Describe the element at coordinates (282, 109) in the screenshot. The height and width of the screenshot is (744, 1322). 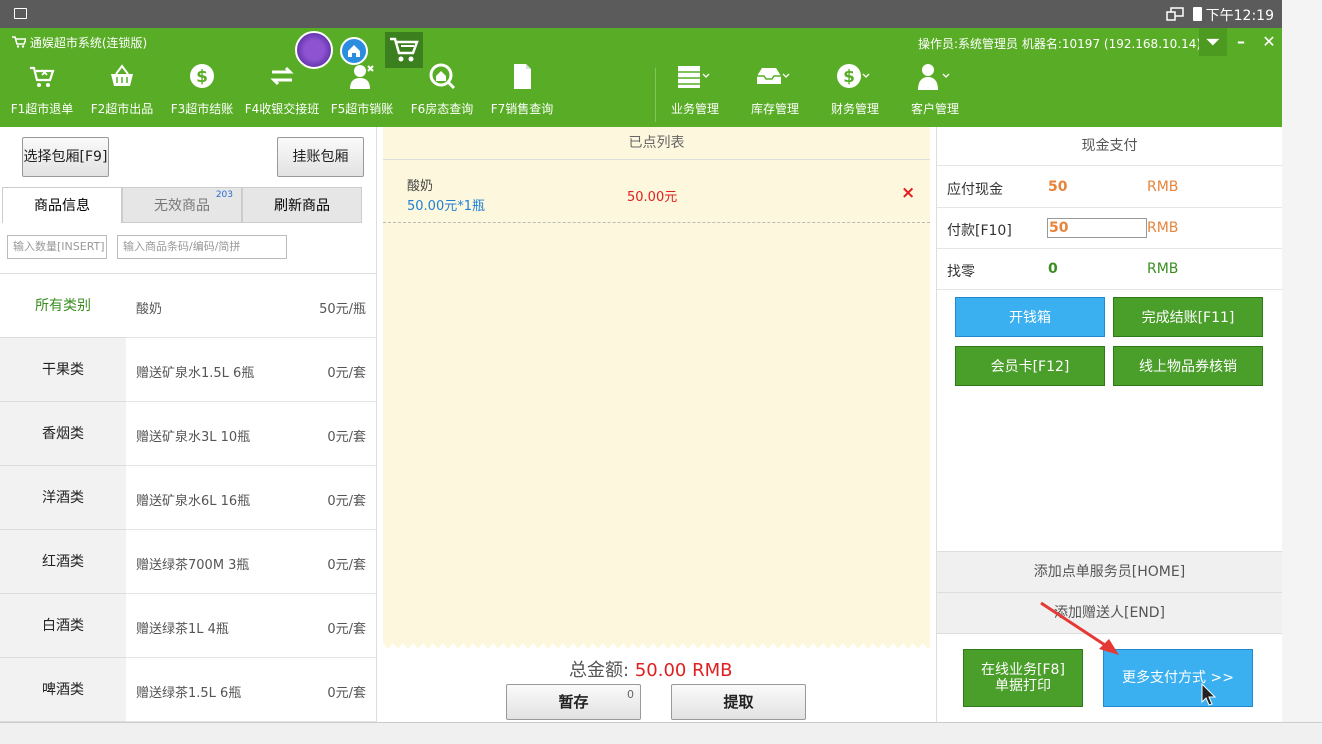
I see `nav-label: F4收银交接班` at that location.